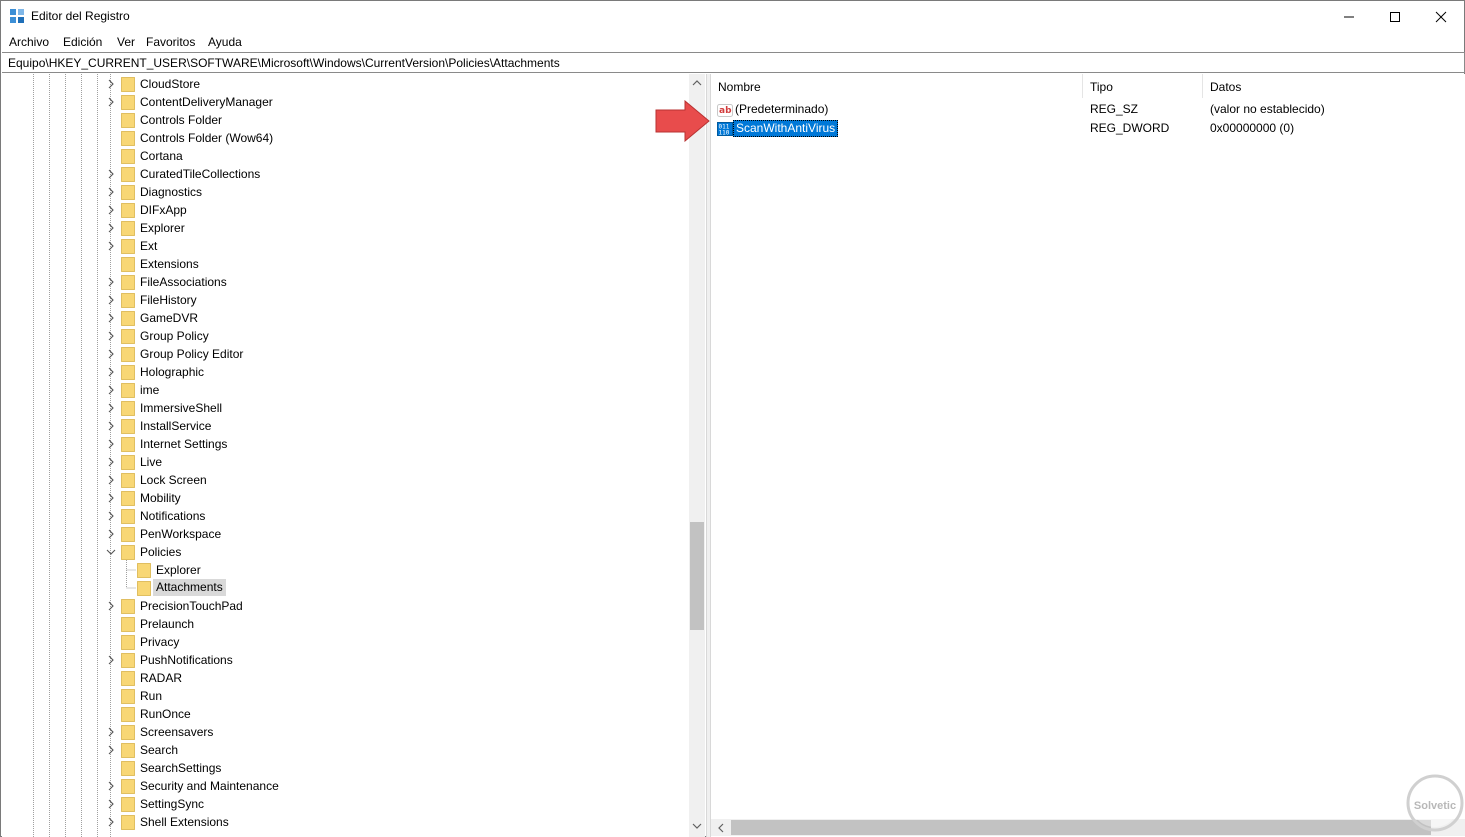 The width and height of the screenshot is (1465, 837). Describe the element at coordinates (342, 390) in the screenshot. I see `tree-item: ime` at that location.